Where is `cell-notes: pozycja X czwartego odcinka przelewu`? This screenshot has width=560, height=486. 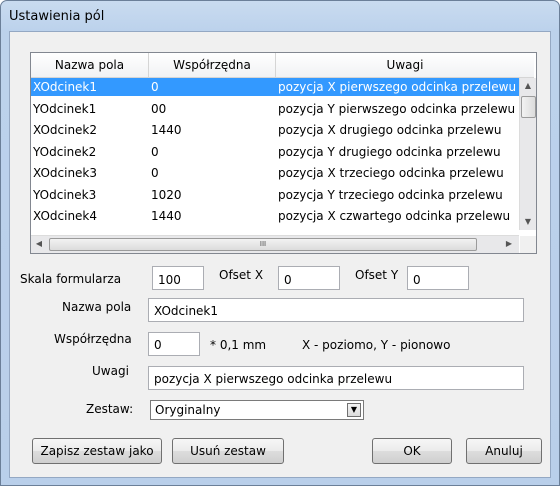 cell-notes: pozycja X czwartego odcinka przelewu is located at coordinates (394, 216).